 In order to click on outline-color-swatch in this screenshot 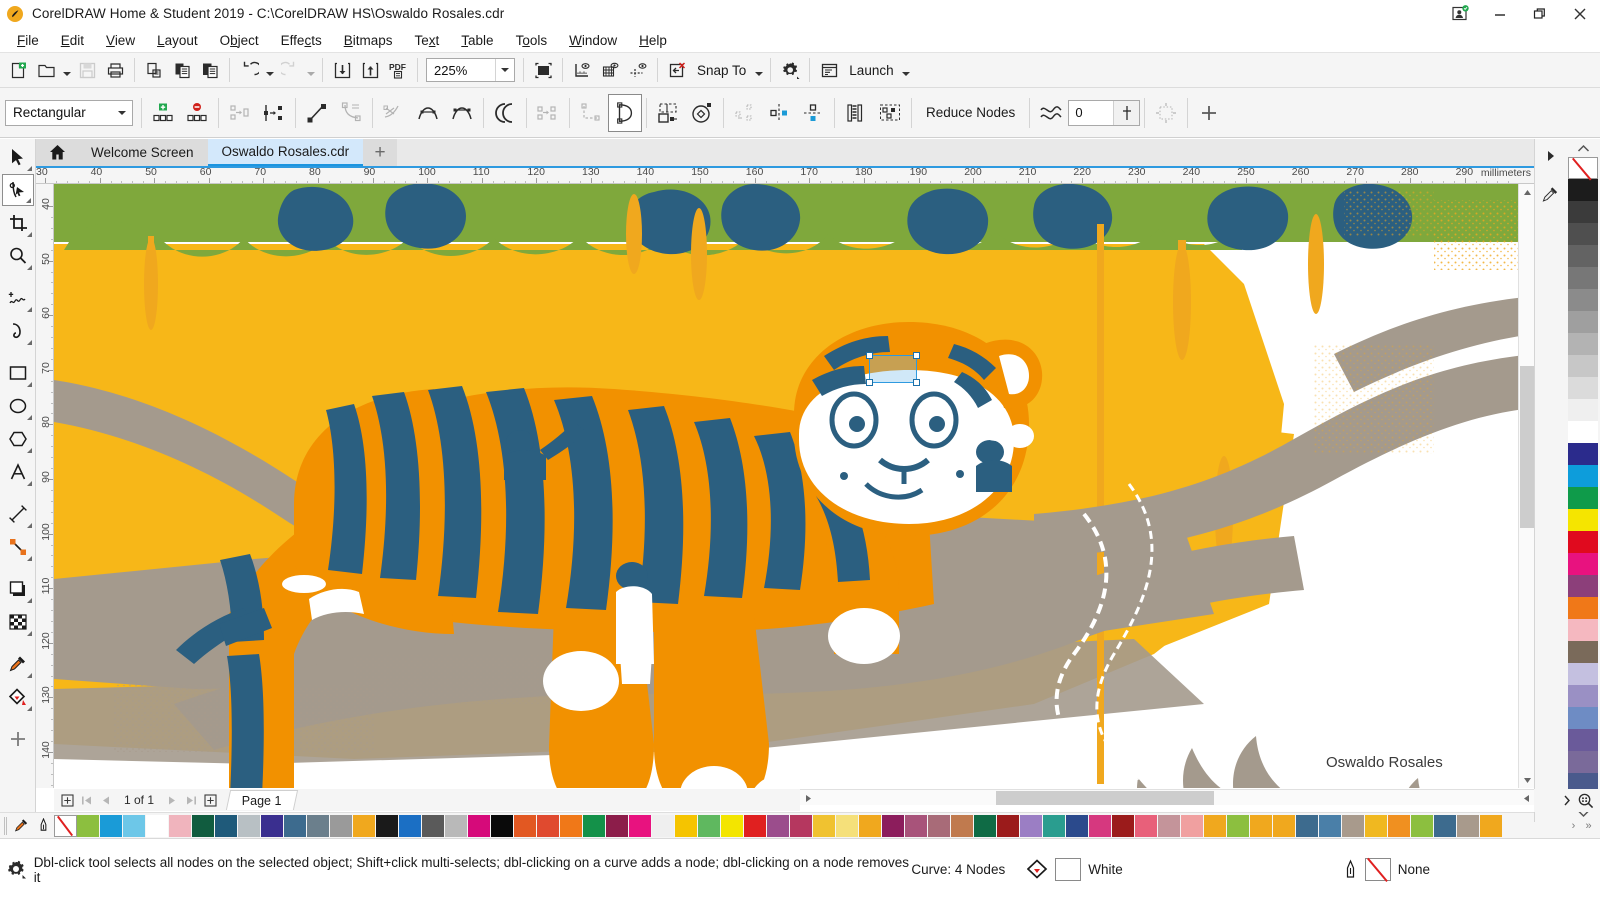, I will do `click(1377, 869)`.